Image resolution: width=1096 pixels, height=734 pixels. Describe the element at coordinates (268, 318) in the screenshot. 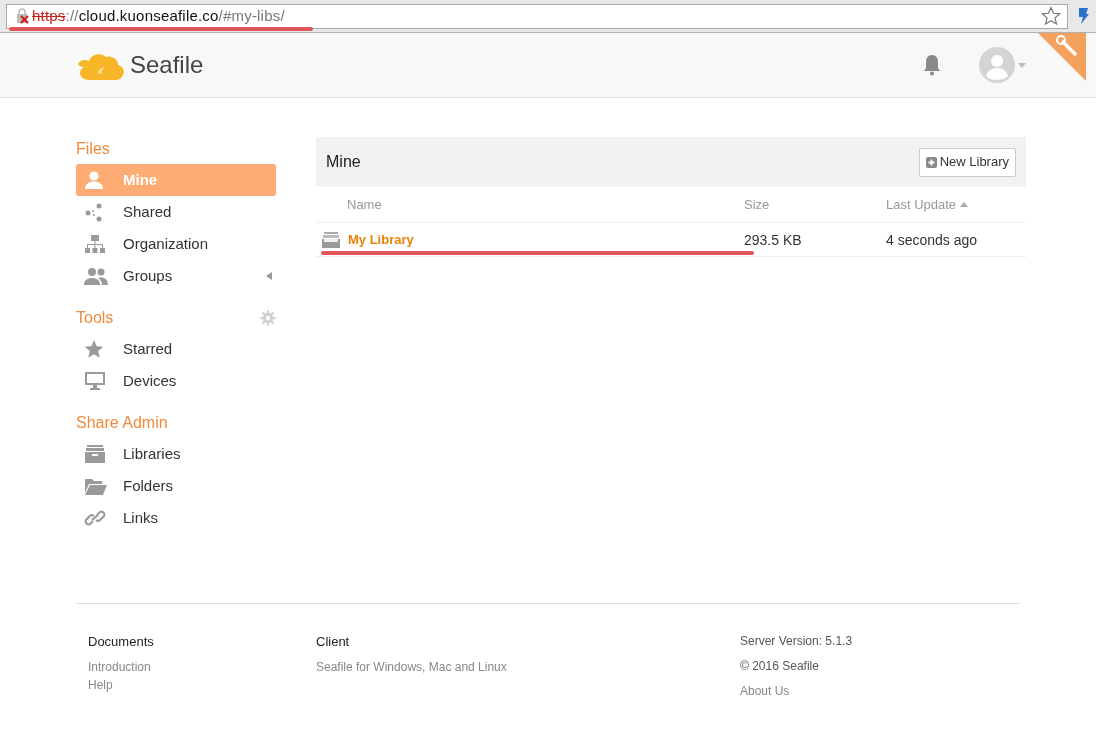

I see `settings-icon` at that location.